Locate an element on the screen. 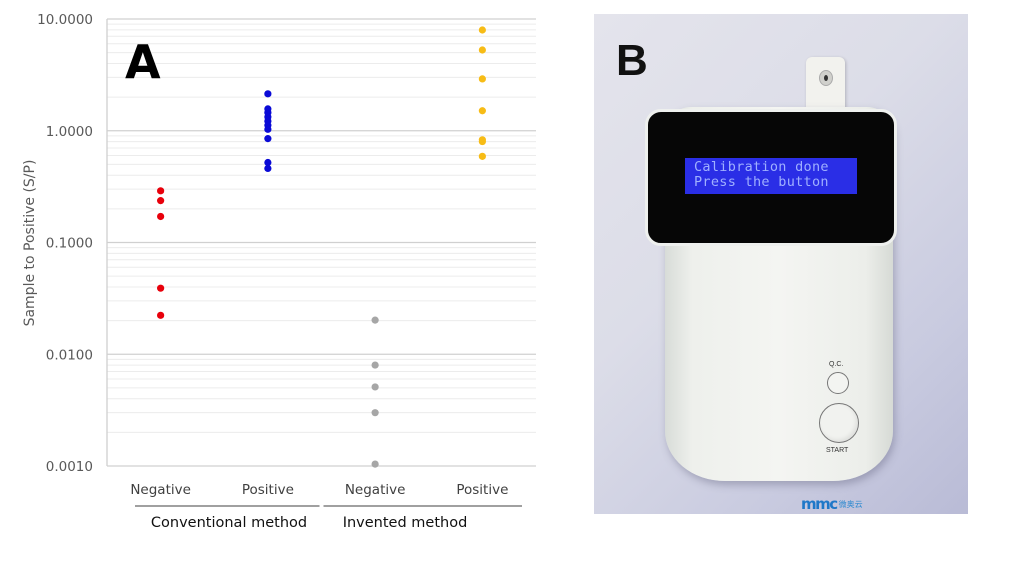 The width and height of the screenshot is (1024, 576). brand-logo: mmc 微奥云 is located at coordinates (832, 504).